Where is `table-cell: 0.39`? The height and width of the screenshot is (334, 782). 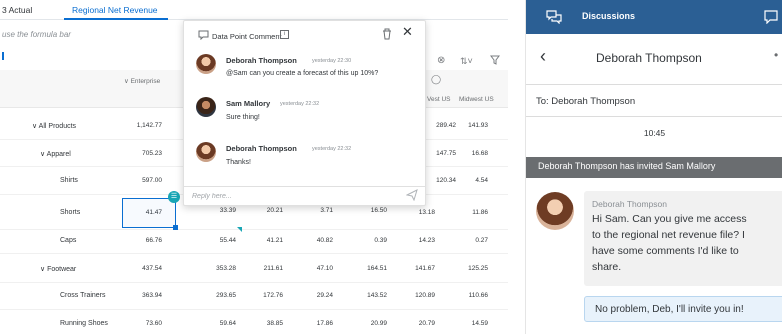
table-cell: 0.39 is located at coordinates (367, 240).